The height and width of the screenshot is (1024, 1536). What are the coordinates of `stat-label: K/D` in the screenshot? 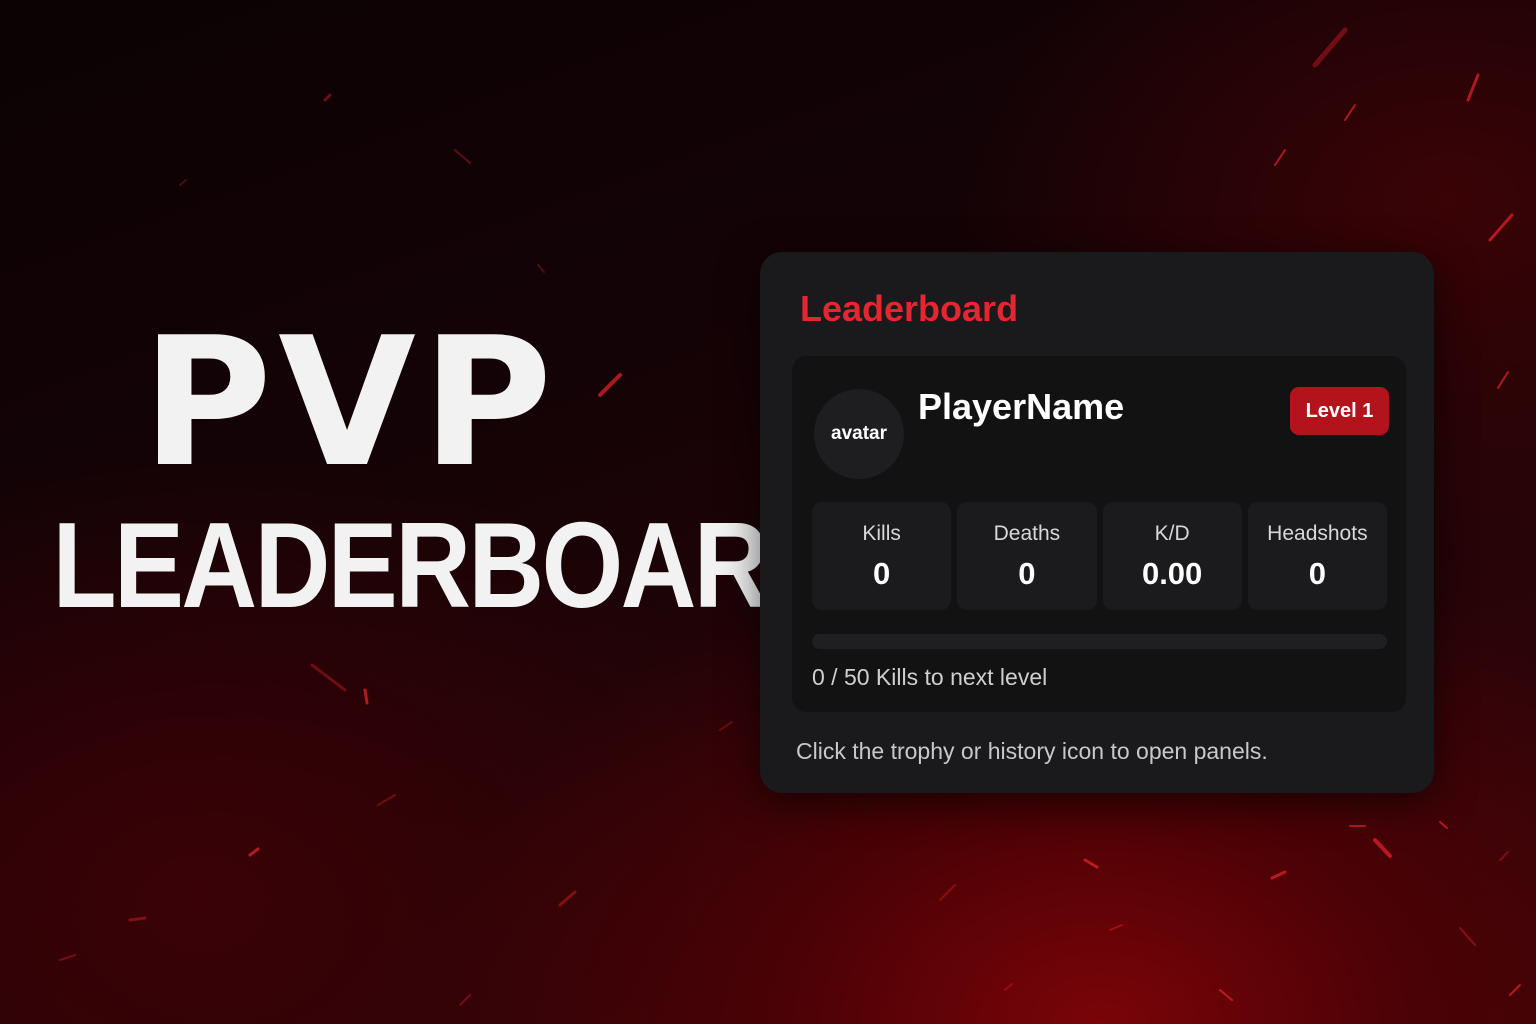 It's located at (1172, 533).